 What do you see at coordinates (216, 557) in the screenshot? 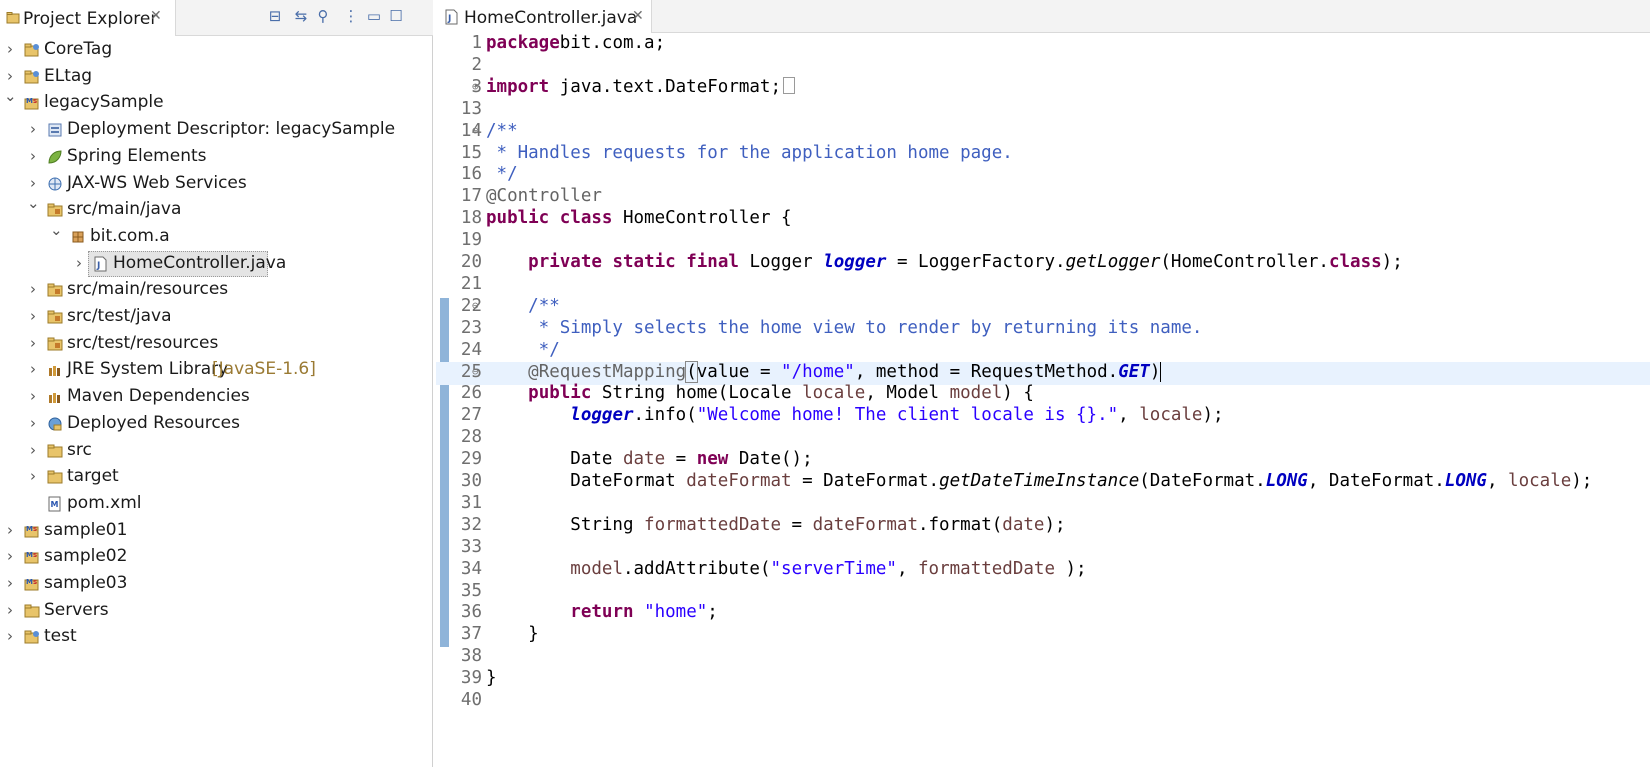
I see `tree-item: › Ms sample02` at bounding box center [216, 557].